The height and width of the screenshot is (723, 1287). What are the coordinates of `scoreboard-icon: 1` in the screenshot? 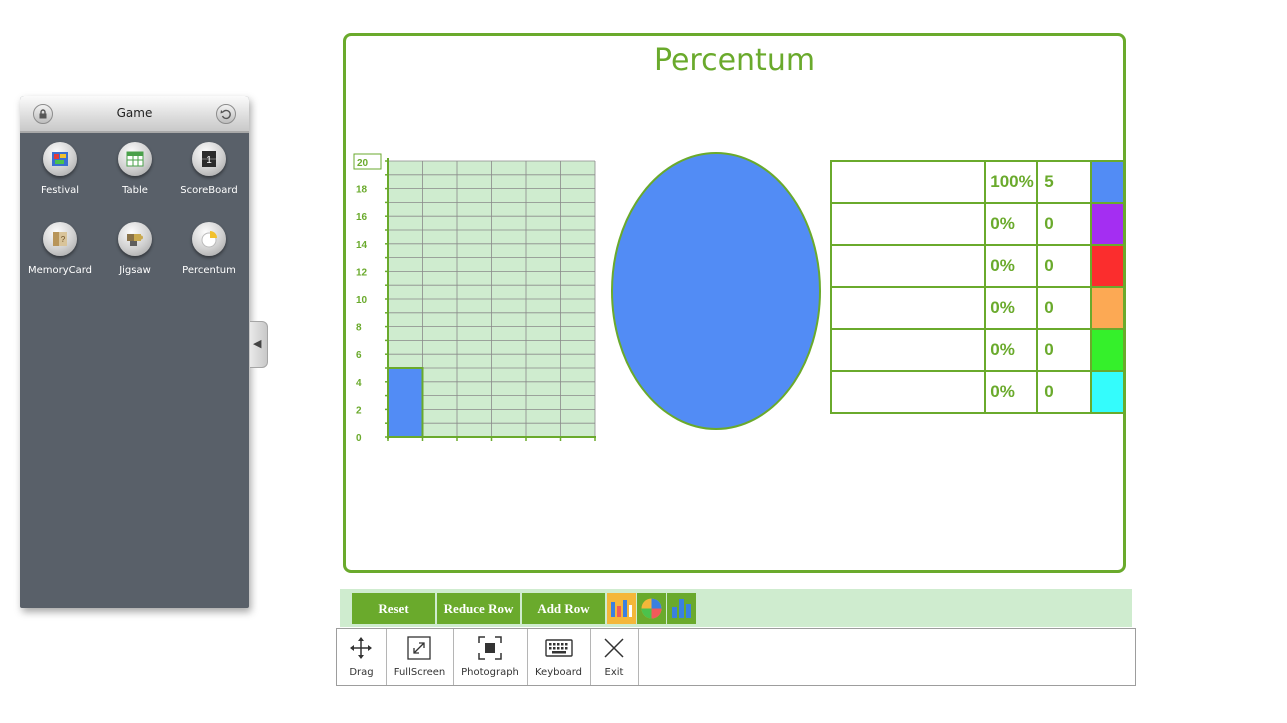 It's located at (209, 159).